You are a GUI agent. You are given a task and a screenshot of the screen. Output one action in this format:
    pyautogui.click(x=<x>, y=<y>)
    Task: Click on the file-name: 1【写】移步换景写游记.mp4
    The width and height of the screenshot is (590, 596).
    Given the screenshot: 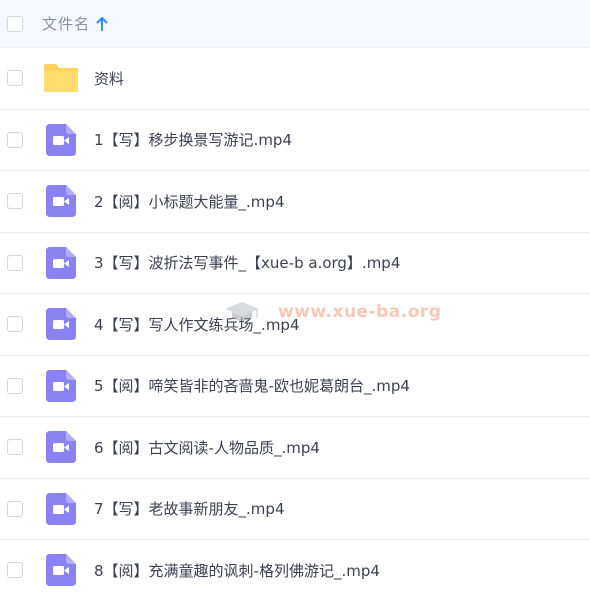 What is the action you would take?
    pyautogui.click(x=193, y=139)
    